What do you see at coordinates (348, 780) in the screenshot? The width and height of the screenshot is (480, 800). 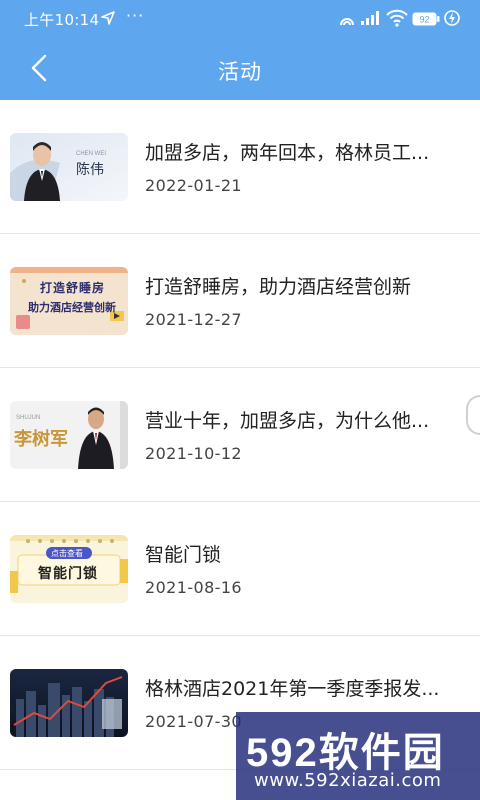 I see `watermark-url: www.592xiazai.com` at bounding box center [348, 780].